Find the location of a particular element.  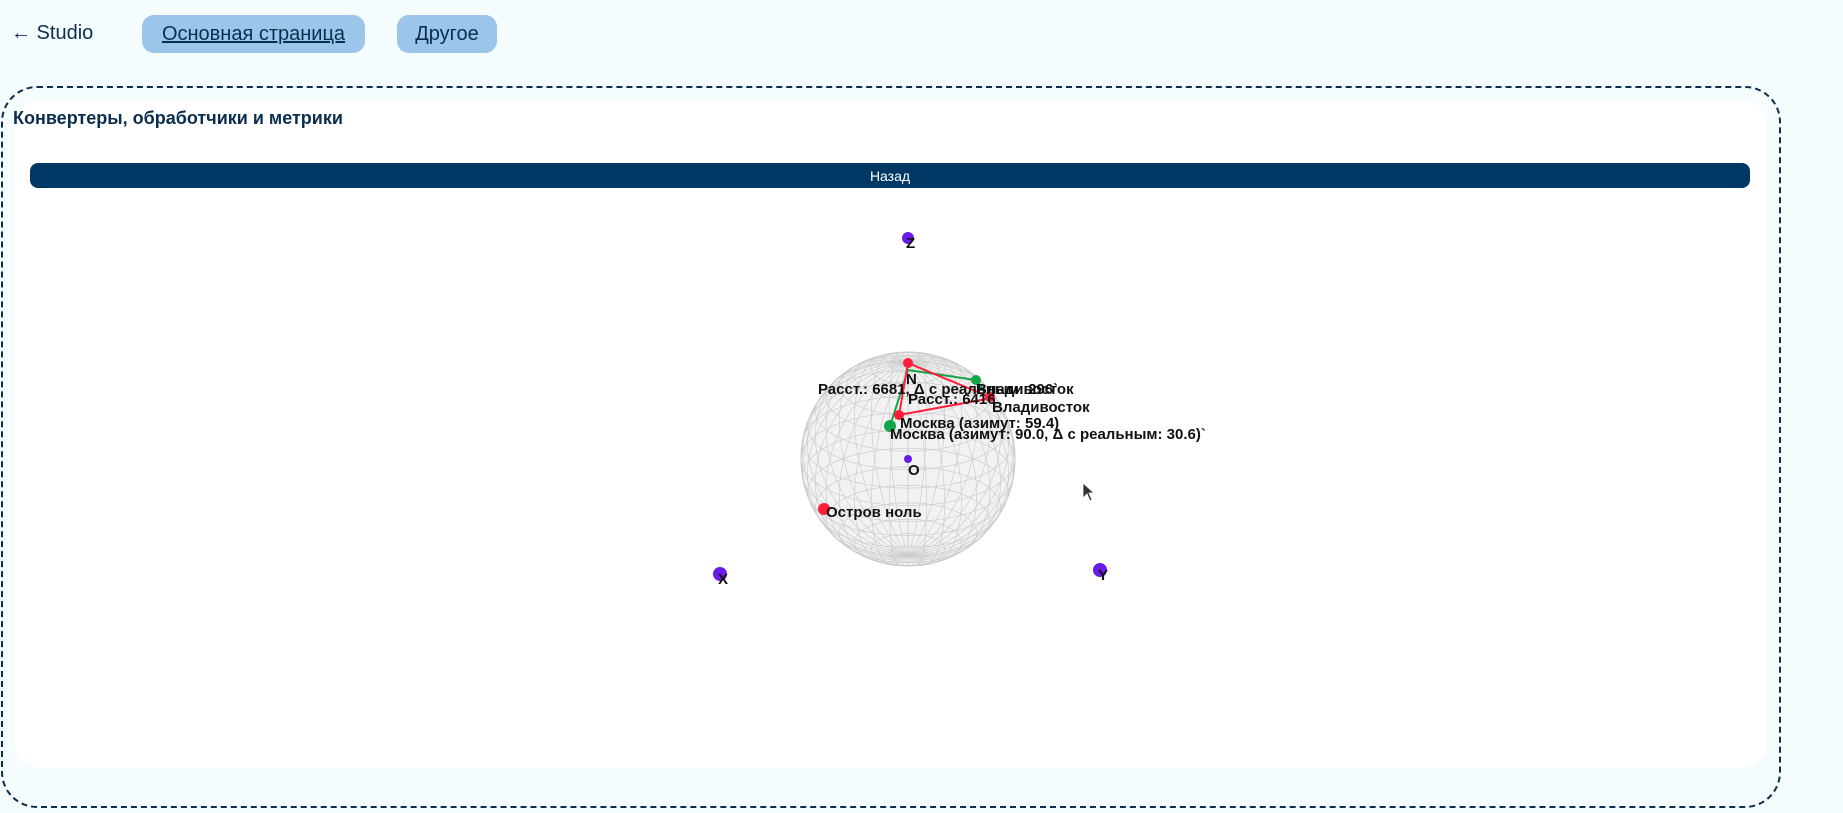

origin-label: O is located at coordinates (914, 470).